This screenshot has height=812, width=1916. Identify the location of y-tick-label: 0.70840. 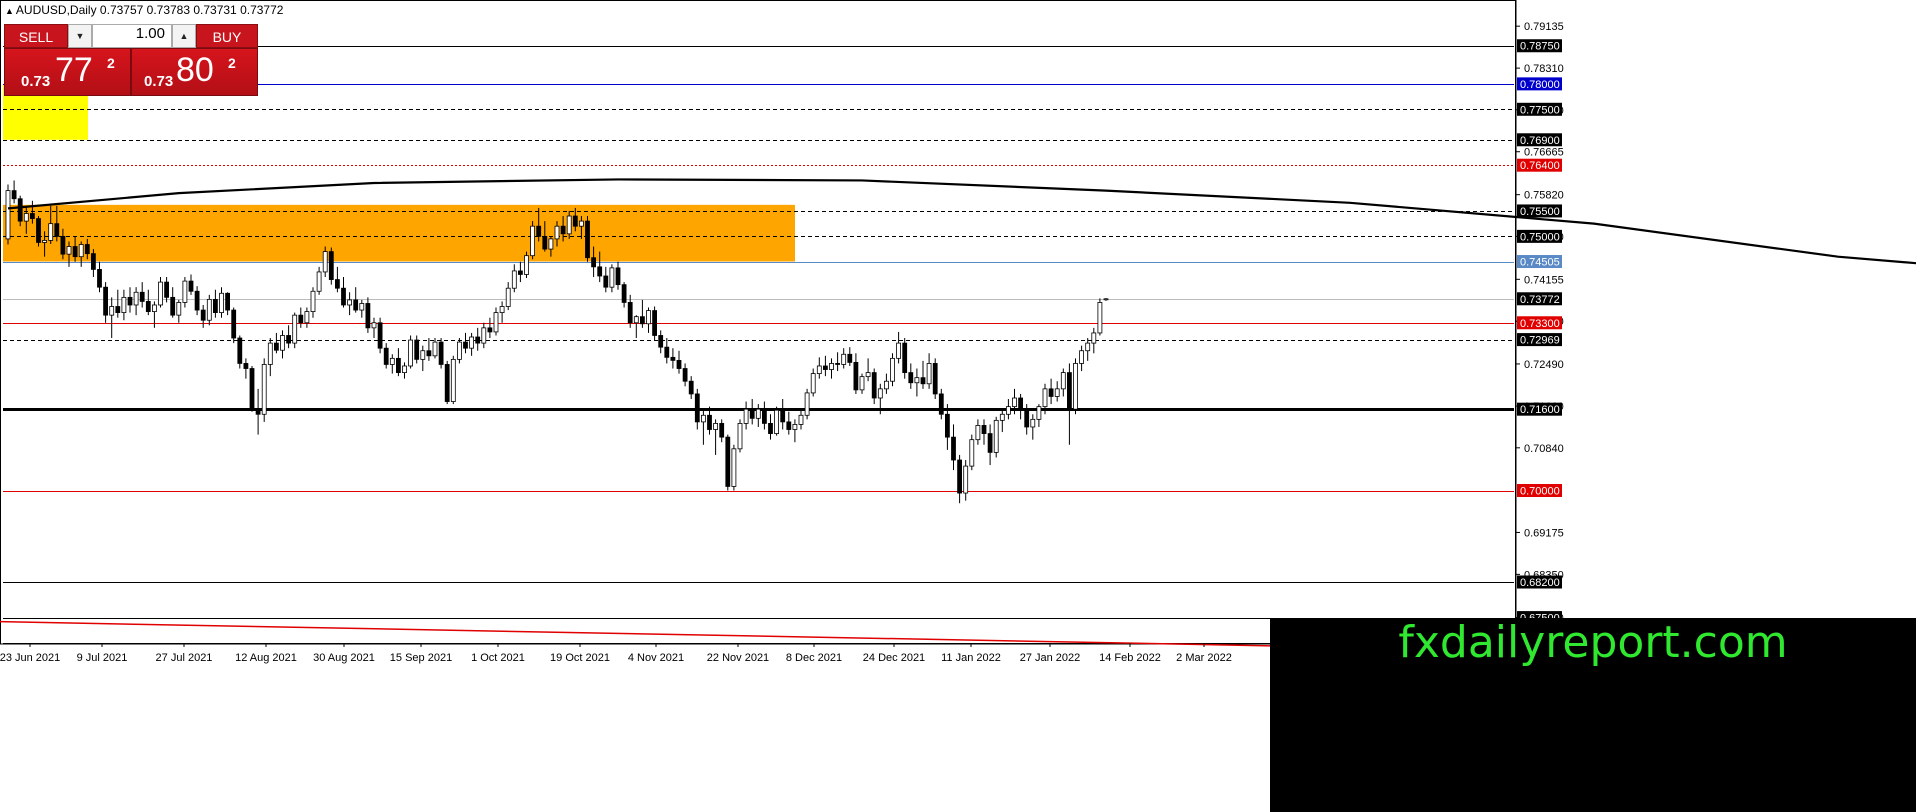
(1544, 449).